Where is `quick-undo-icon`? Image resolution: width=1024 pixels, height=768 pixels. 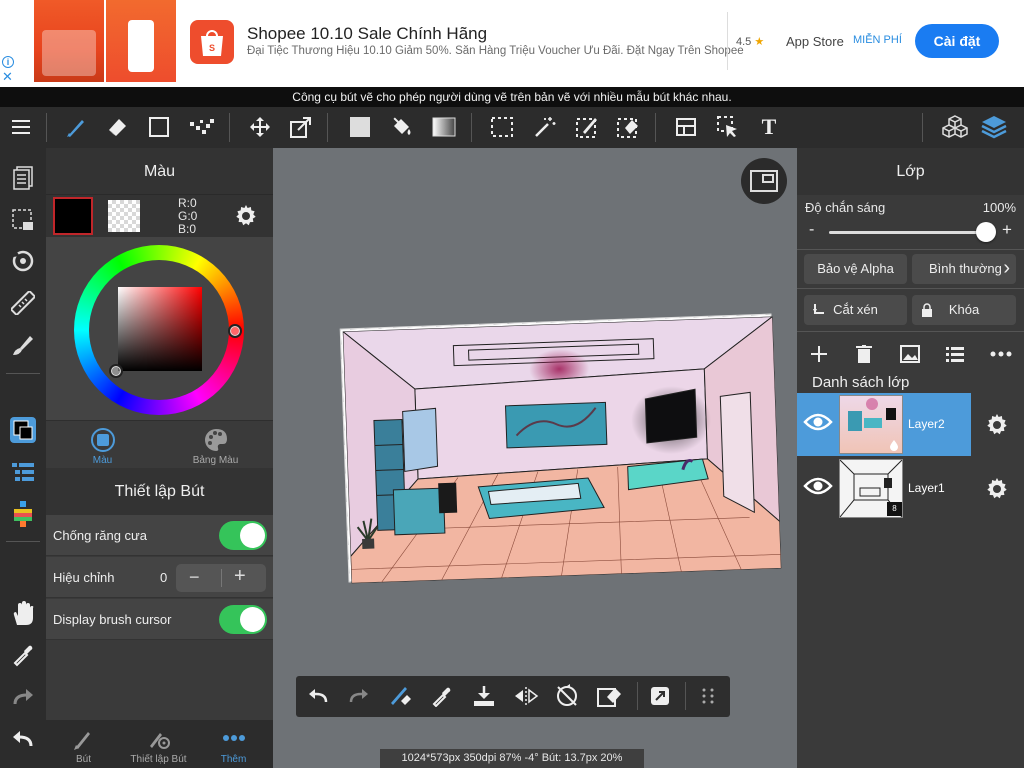
quick-undo-icon is located at coordinates (318, 696).